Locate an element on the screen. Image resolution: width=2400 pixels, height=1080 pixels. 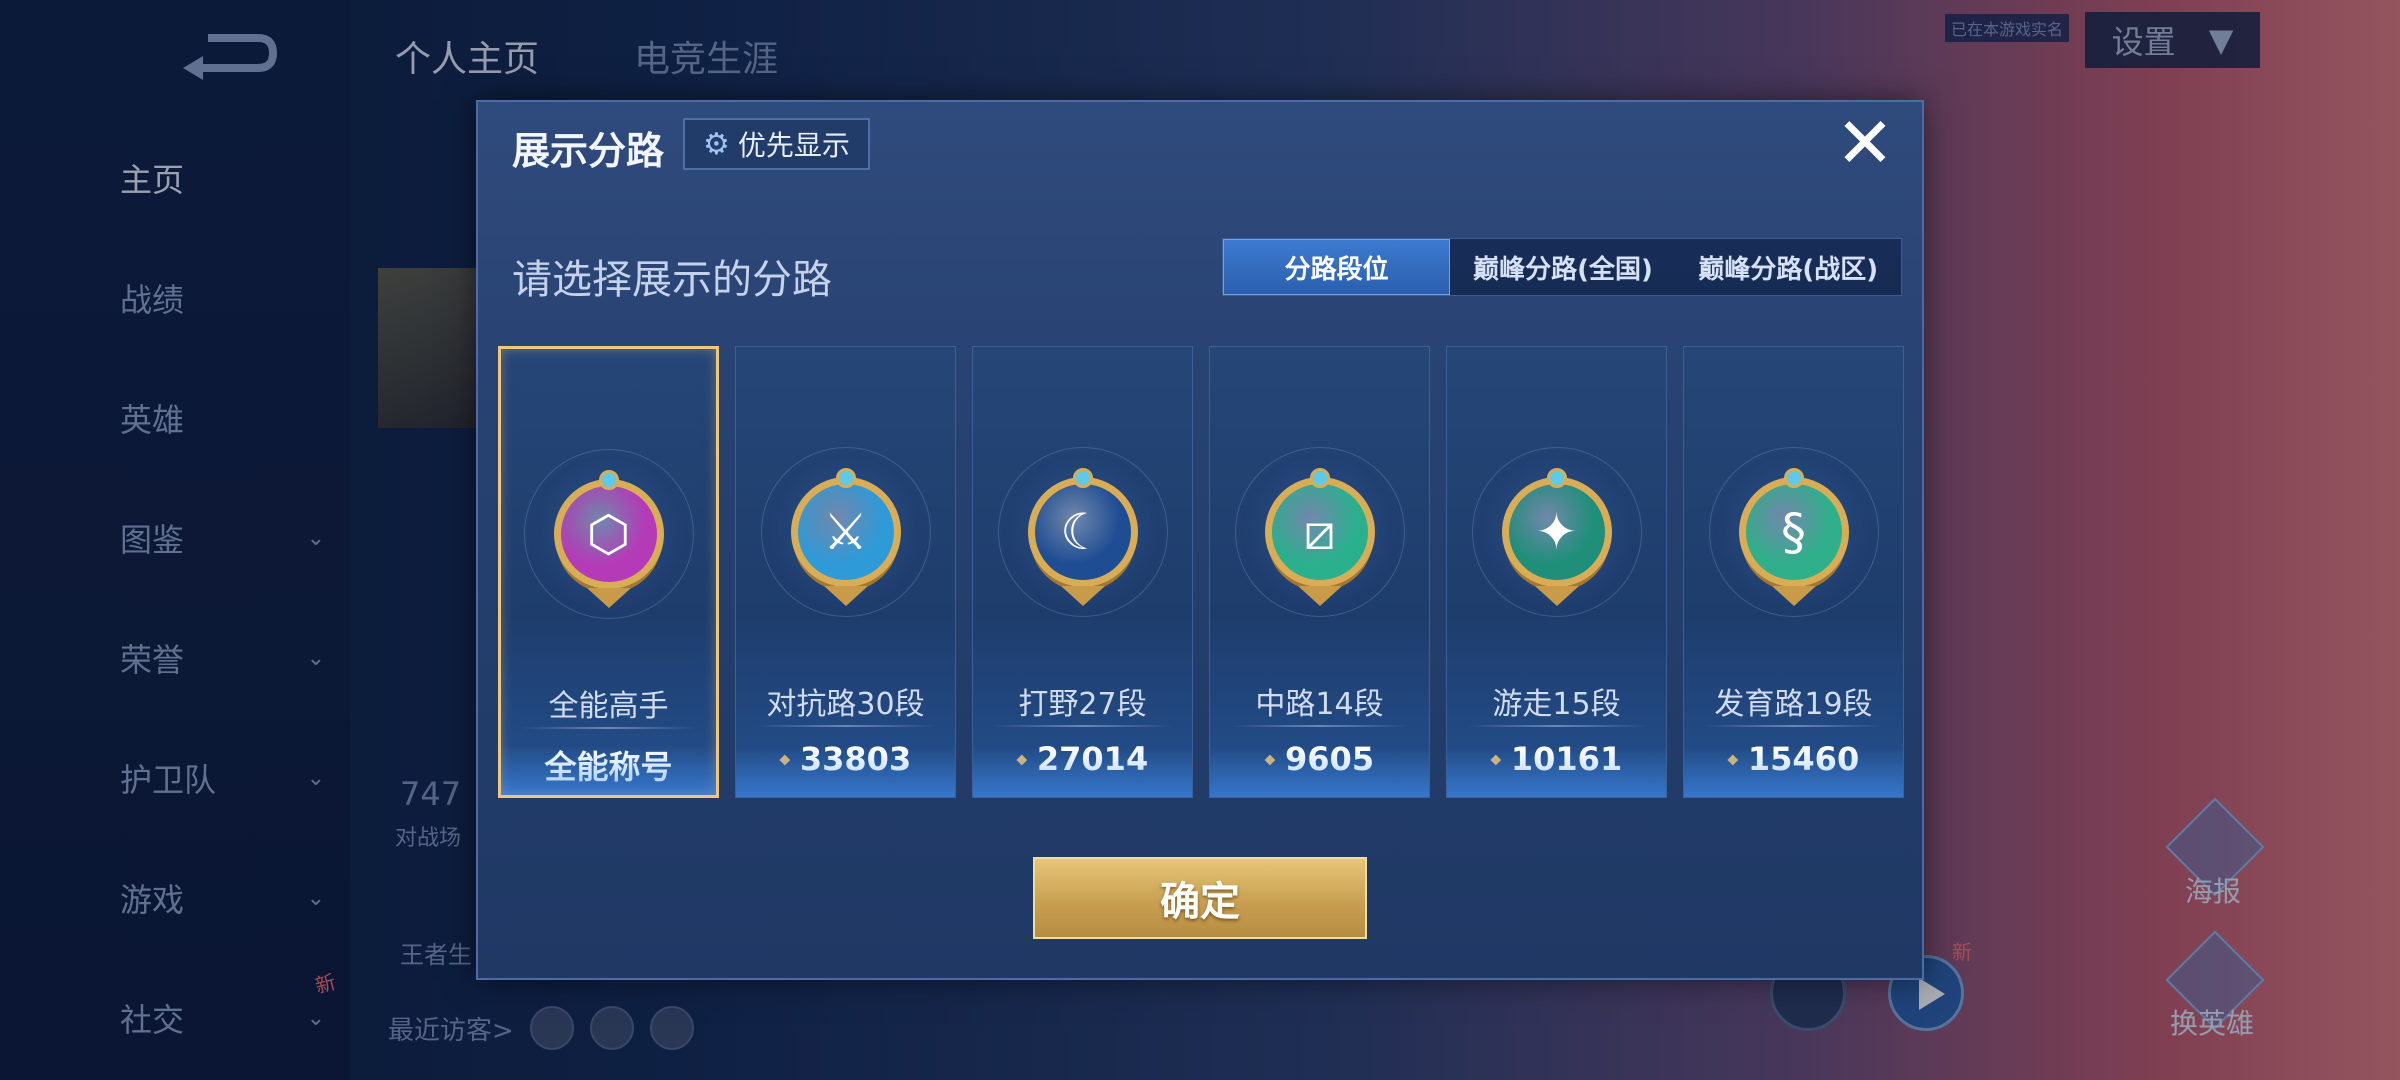
dialog-title: 展示分路 is located at coordinates (588, 151).